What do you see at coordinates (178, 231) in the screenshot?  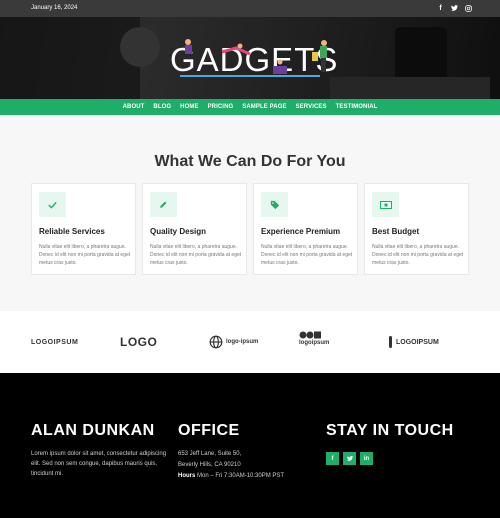 I see `service-title: Quality Design` at bounding box center [178, 231].